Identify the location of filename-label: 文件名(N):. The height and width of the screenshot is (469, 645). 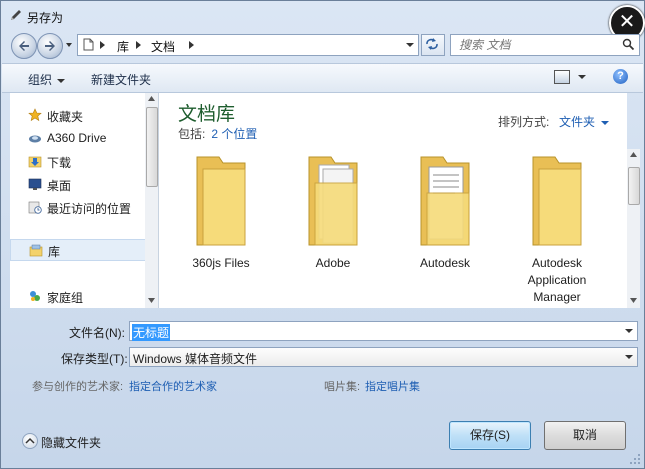
(97, 333).